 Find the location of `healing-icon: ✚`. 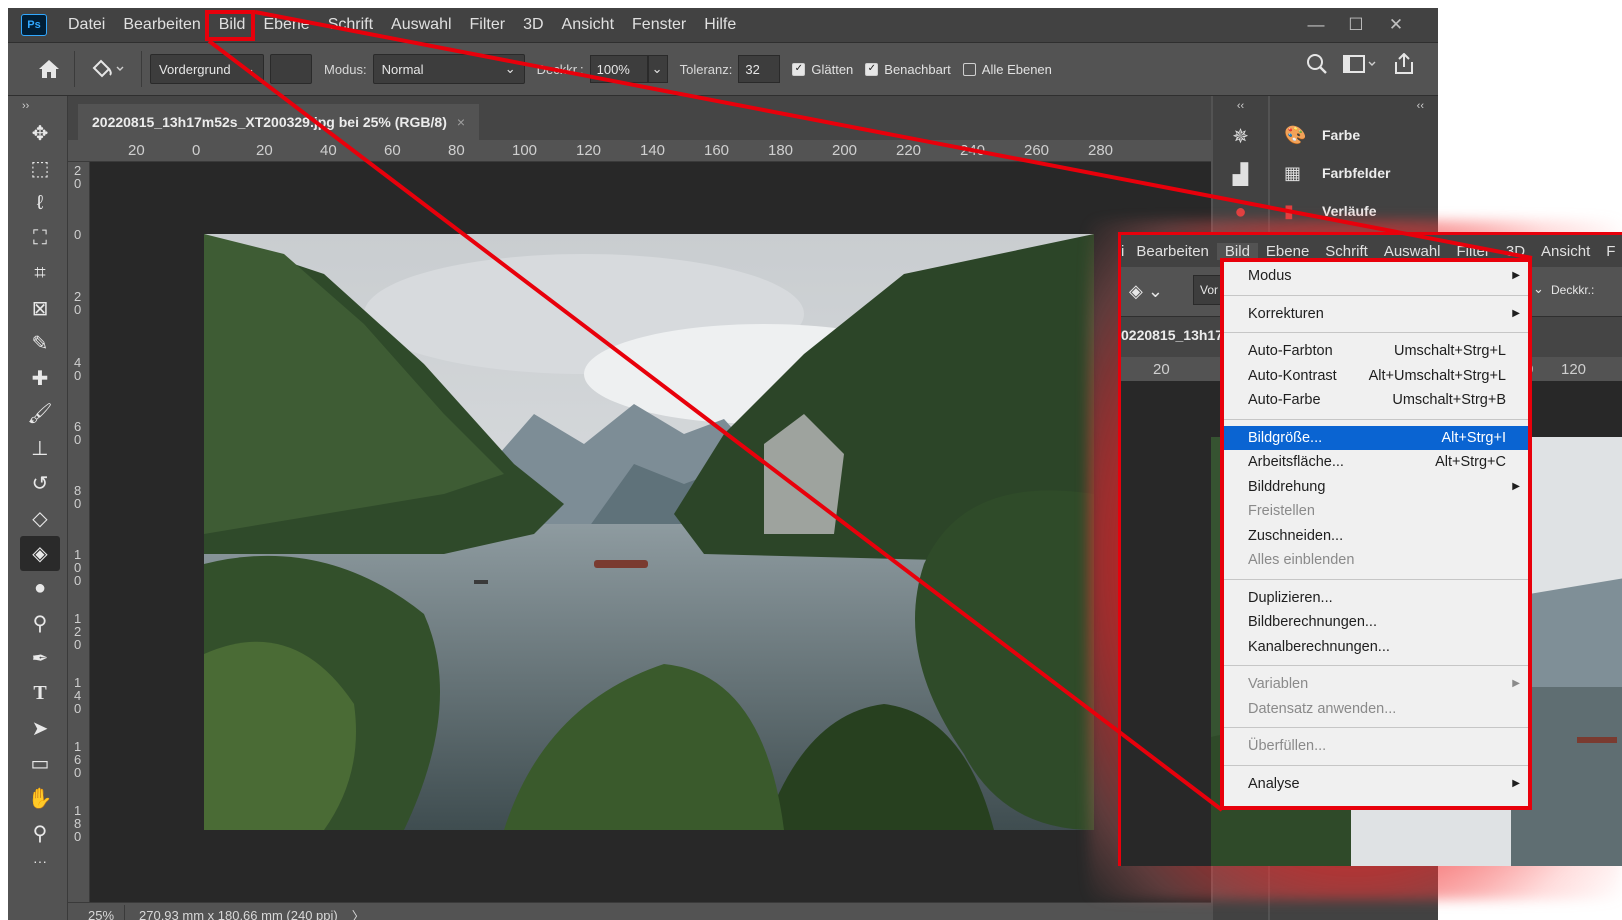

healing-icon: ✚ is located at coordinates (40, 378).